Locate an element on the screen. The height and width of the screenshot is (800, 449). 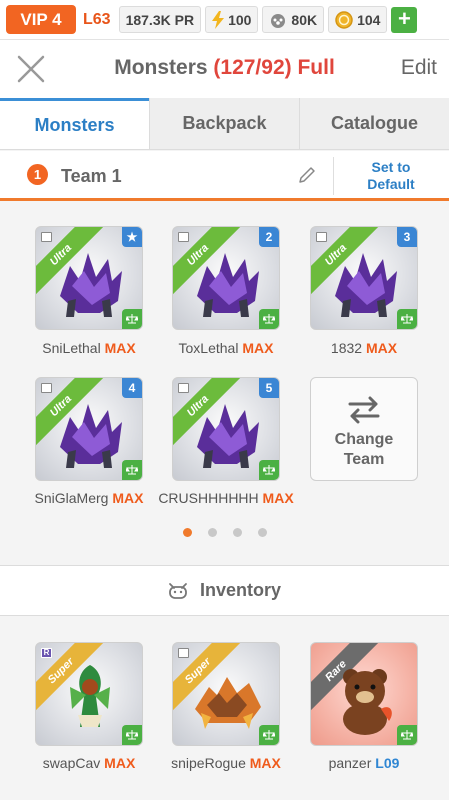
page-title: Monsters (127/92) Full is located at coordinates (224, 68).